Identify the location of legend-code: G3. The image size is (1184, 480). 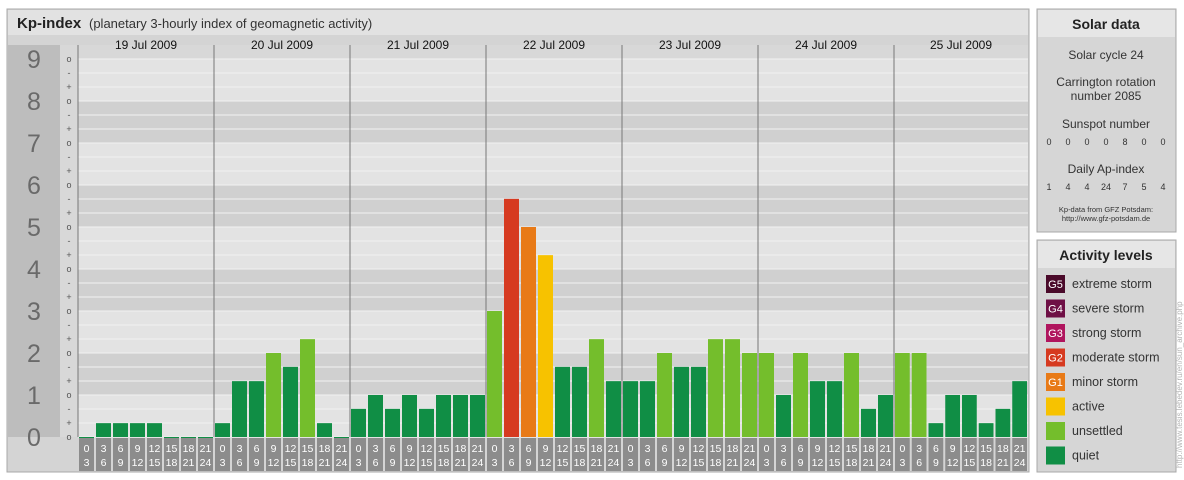
(1055, 334).